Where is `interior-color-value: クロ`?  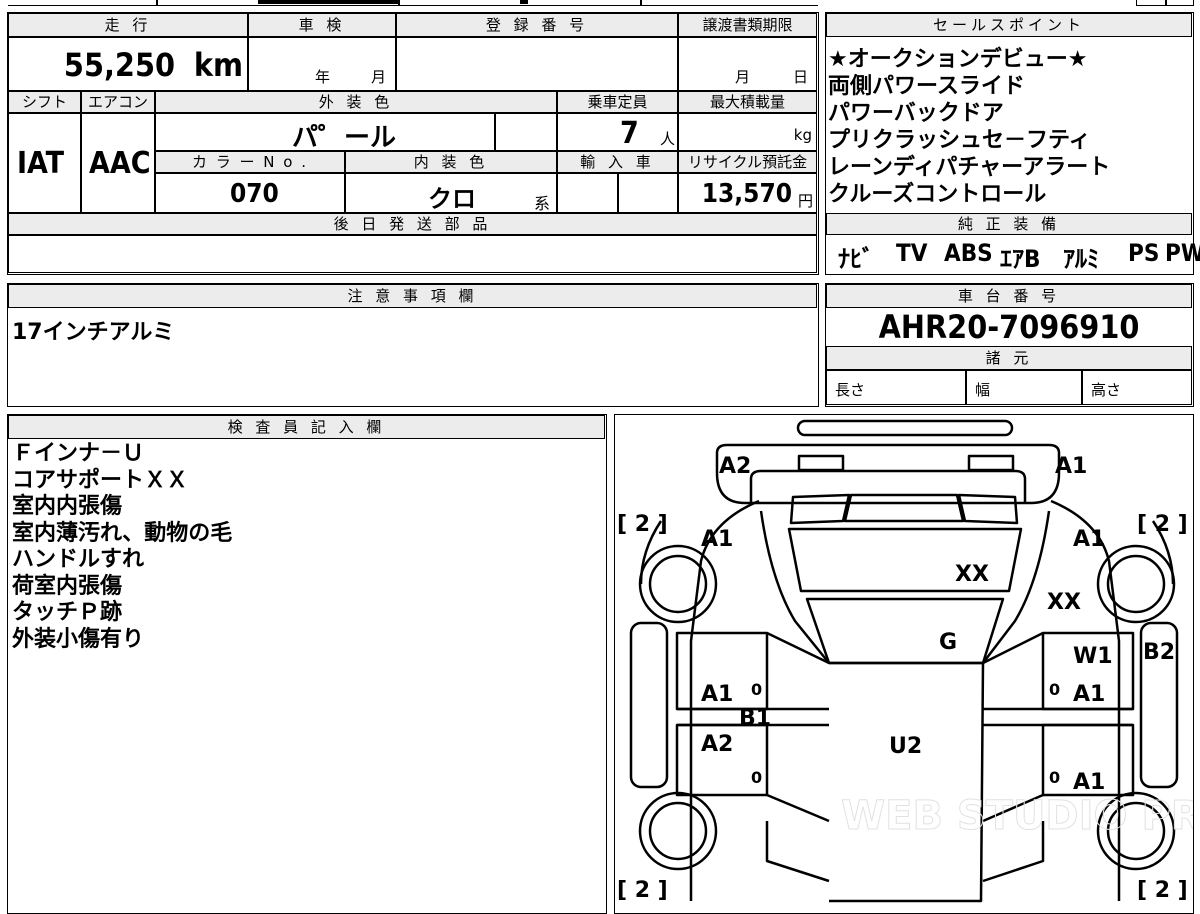
interior-color-value: クロ is located at coordinates (452, 199).